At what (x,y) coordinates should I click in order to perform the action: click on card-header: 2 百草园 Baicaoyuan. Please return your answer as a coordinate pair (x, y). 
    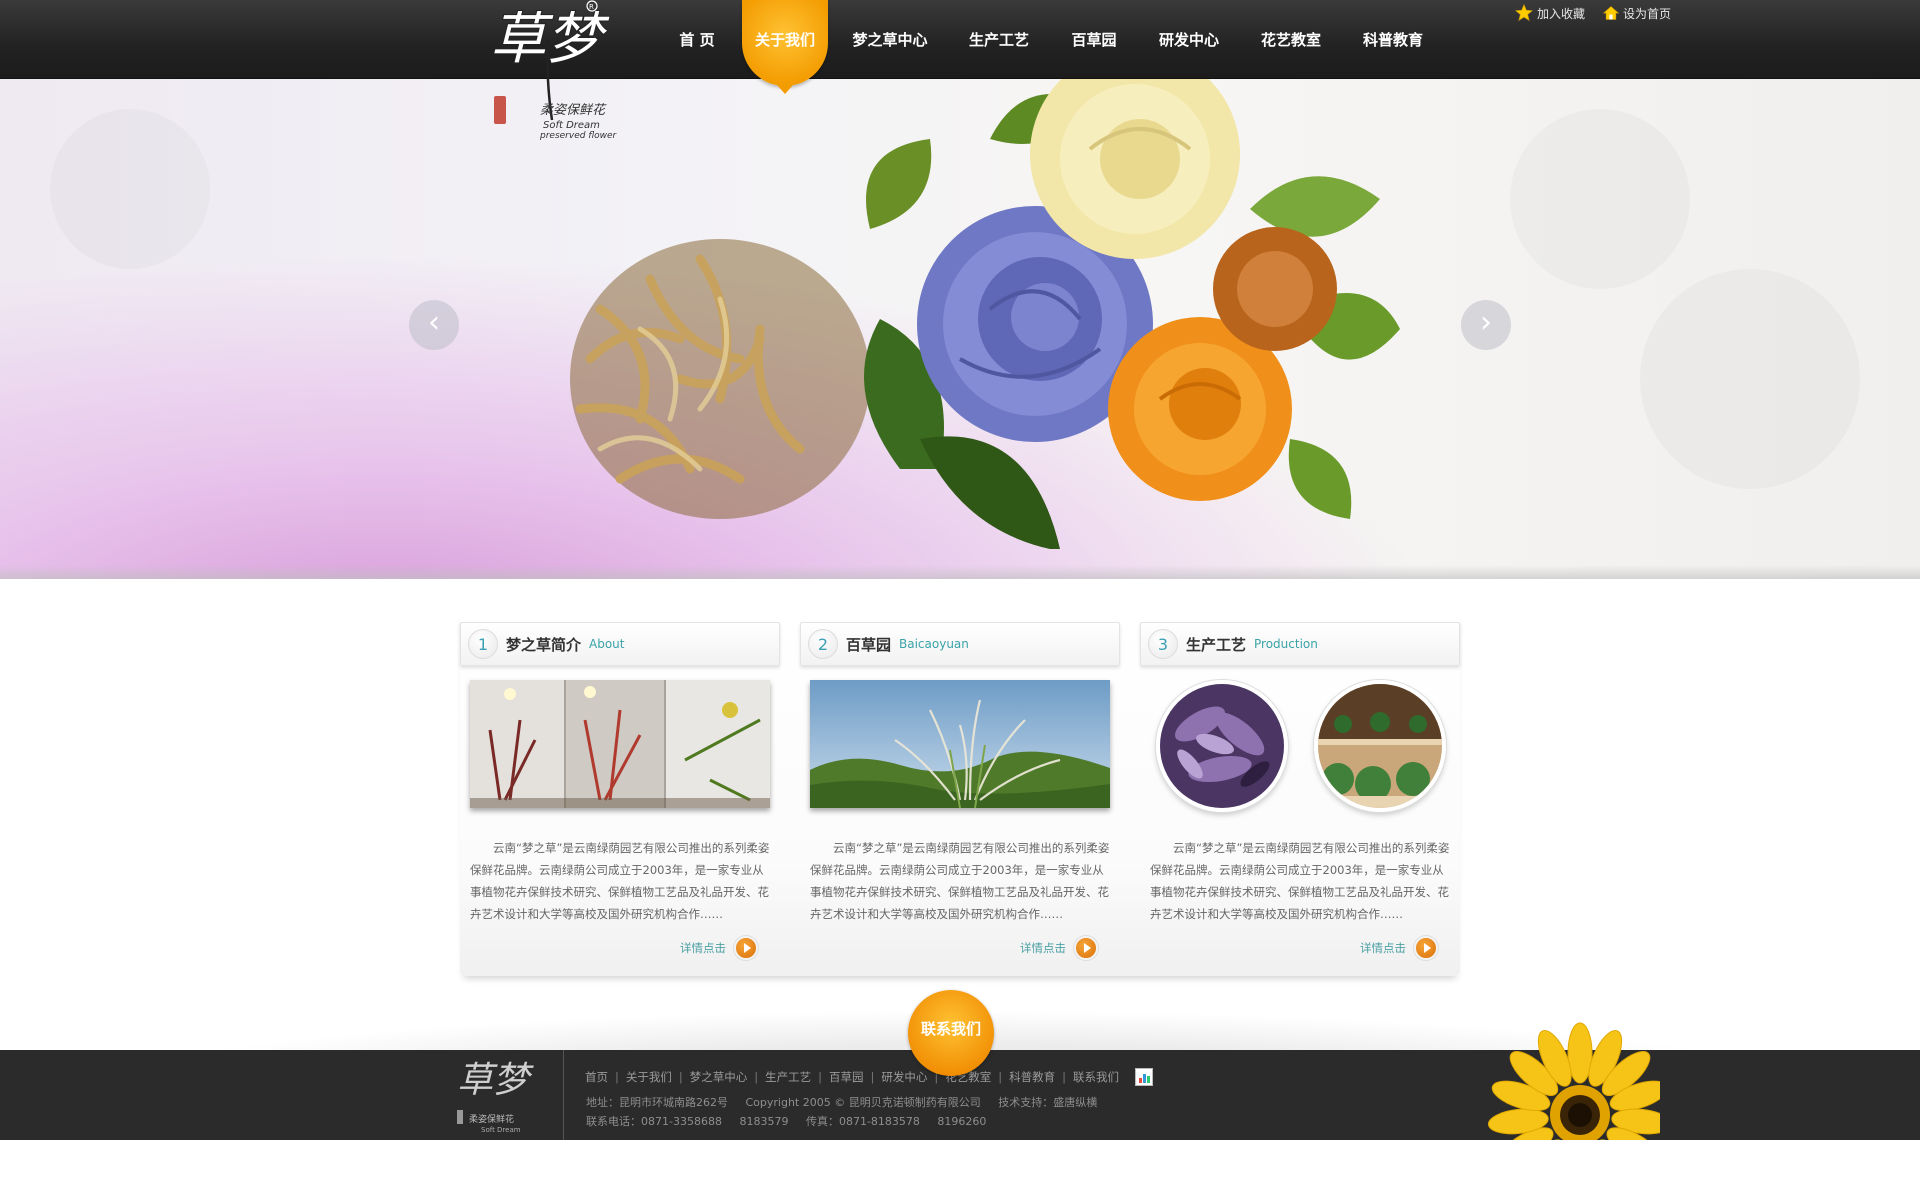
    Looking at the image, I should click on (960, 644).